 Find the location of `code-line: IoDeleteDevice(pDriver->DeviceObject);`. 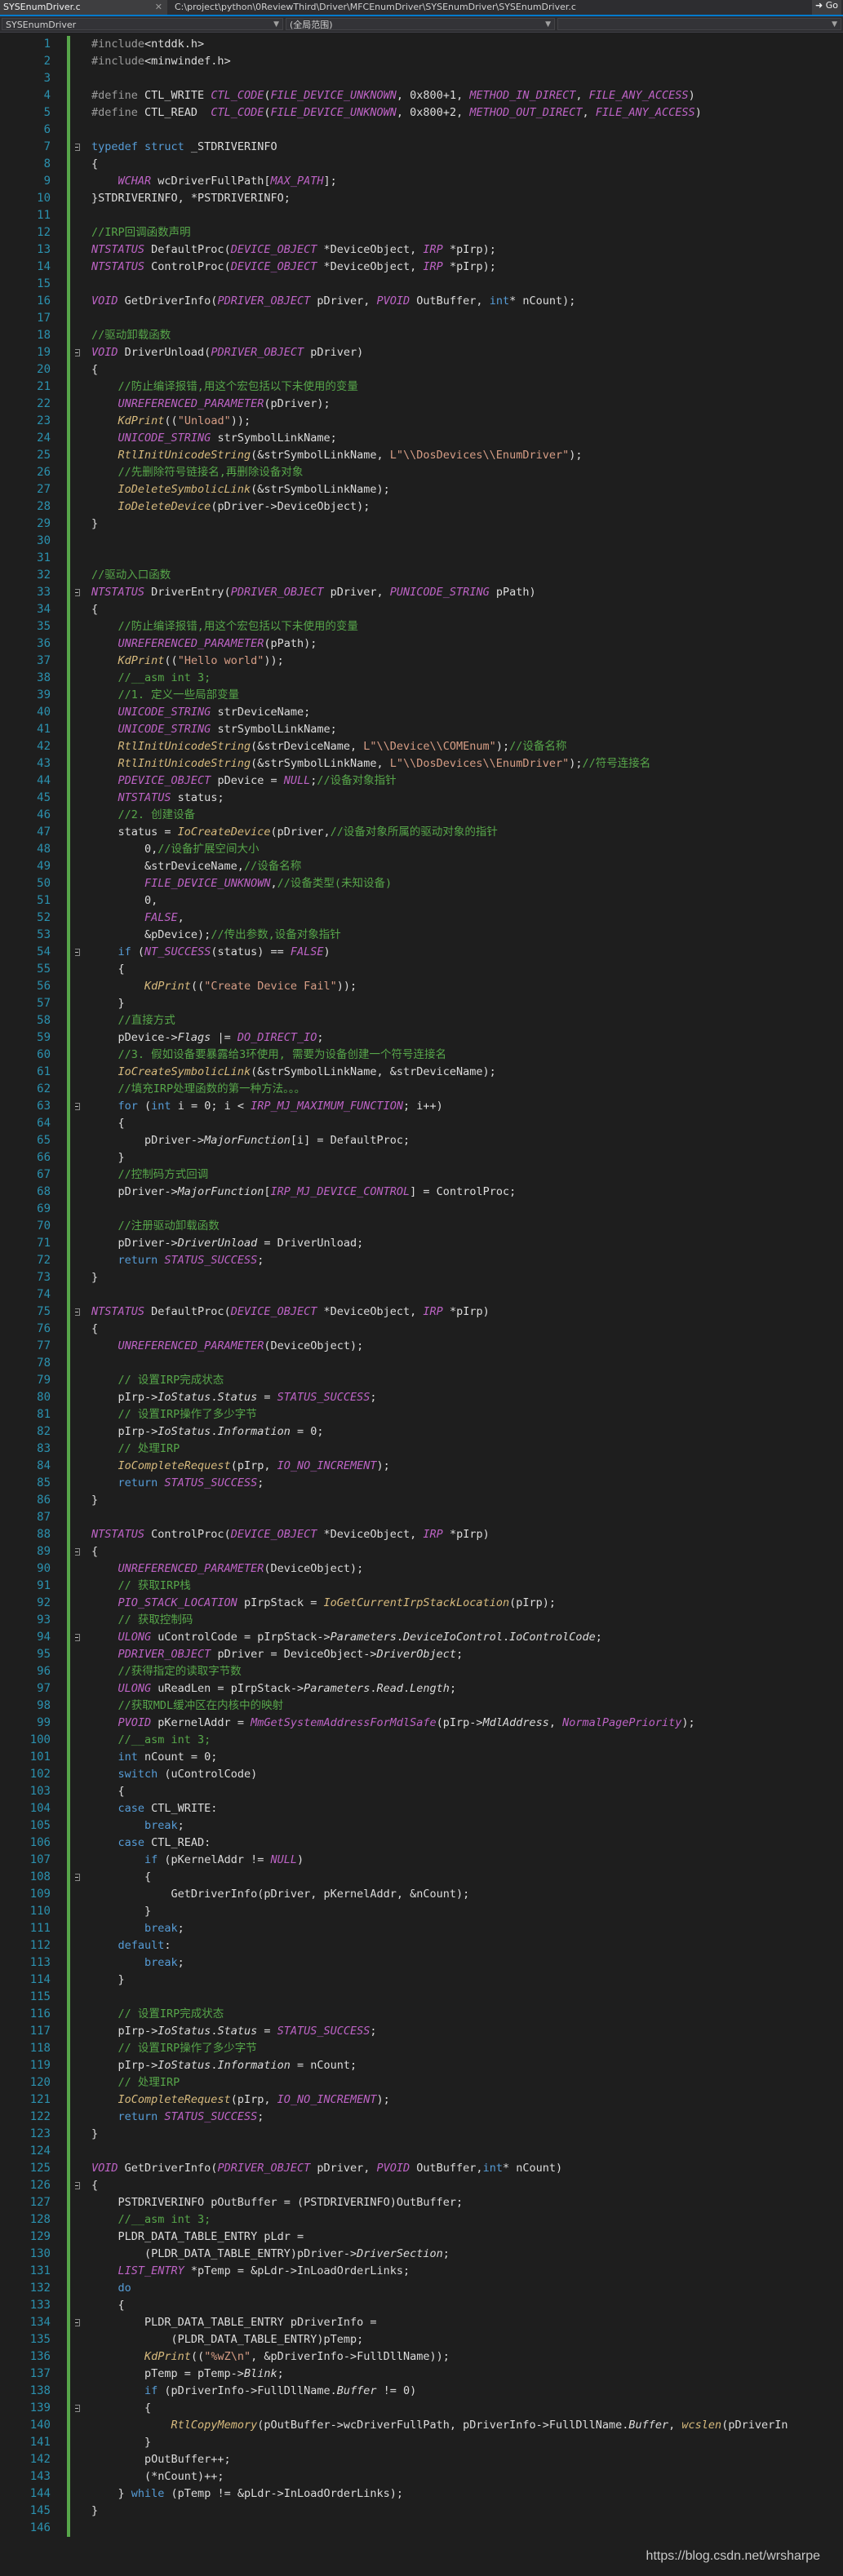

code-line: IoDeleteDevice(pDriver->DeviceObject); is located at coordinates (230, 507).